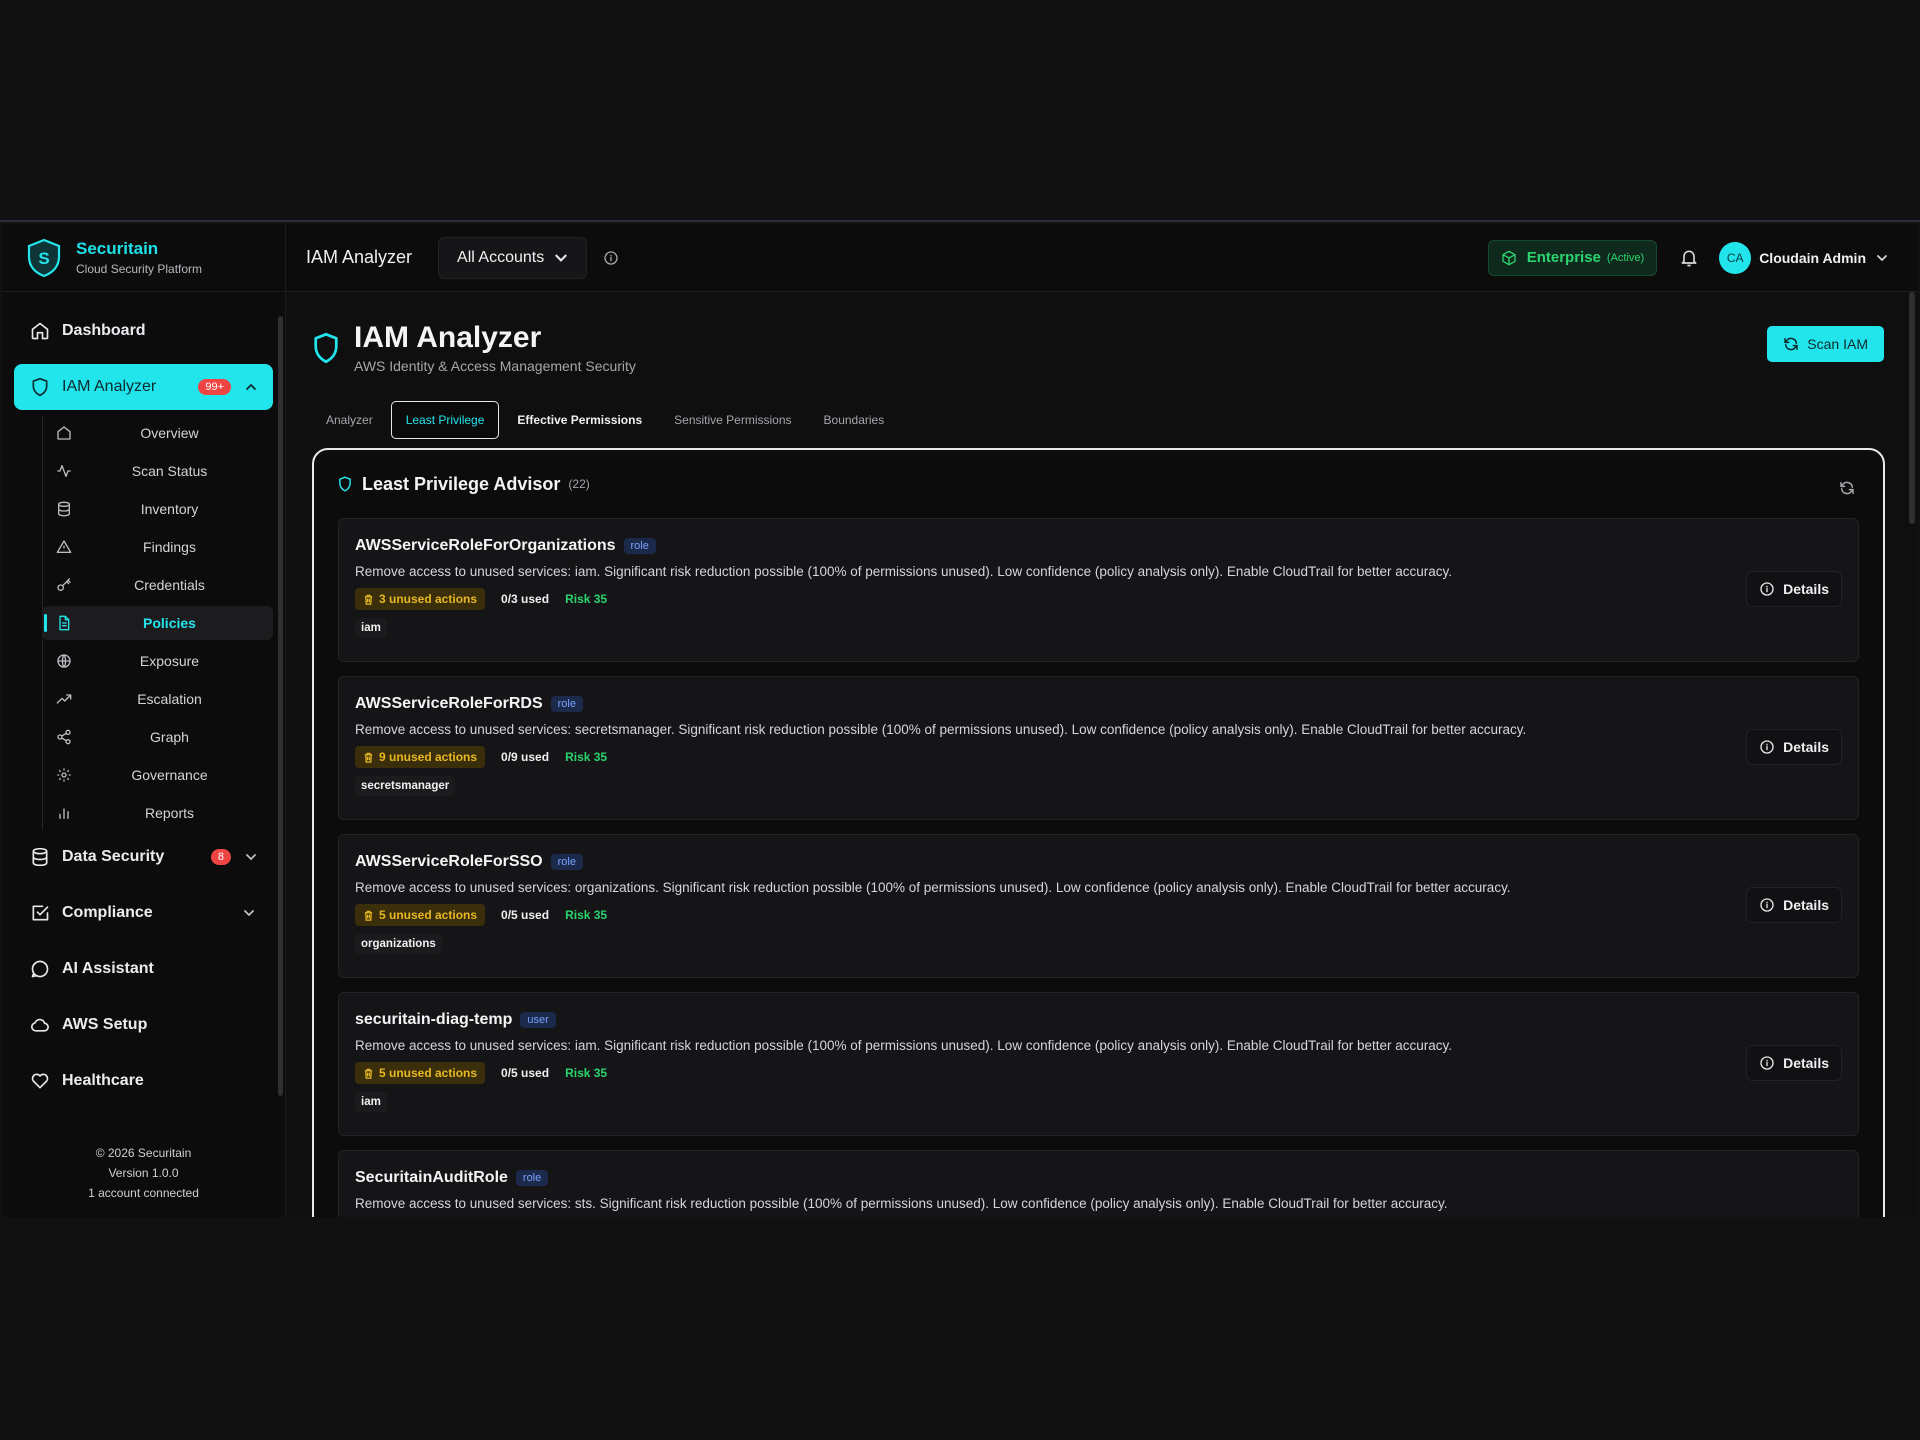  What do you see at coordinates (1625, 257) in the screenshot?
I see `plan-status: (Active)` at bounding box center [1625, 257].